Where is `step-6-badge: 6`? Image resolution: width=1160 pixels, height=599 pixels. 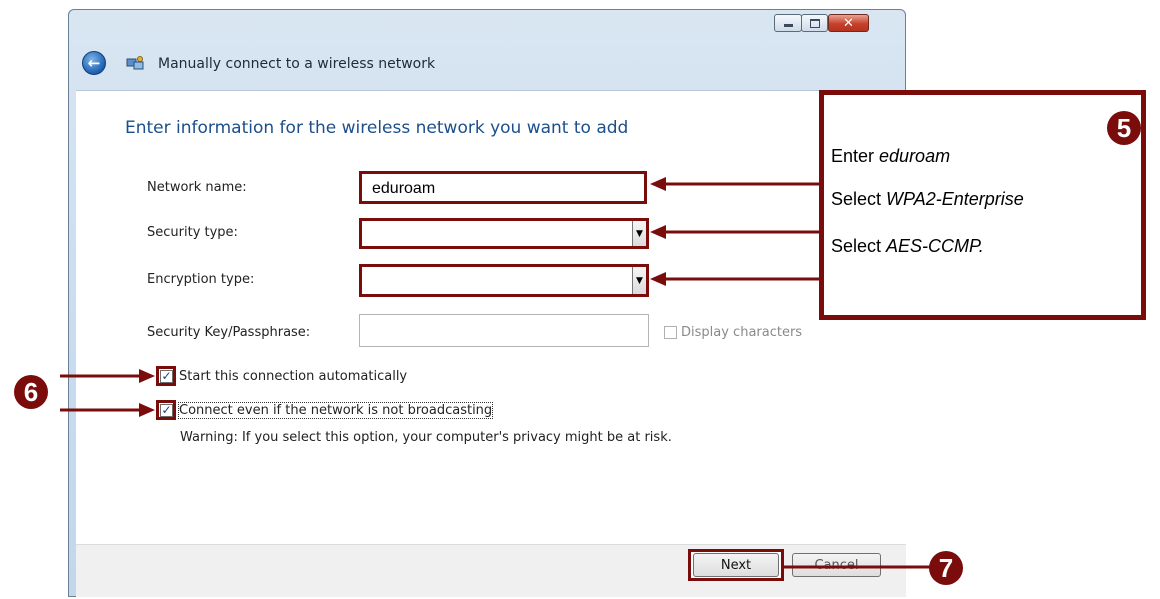
step-6-badge: 6 is located at coordinates (31, 392).